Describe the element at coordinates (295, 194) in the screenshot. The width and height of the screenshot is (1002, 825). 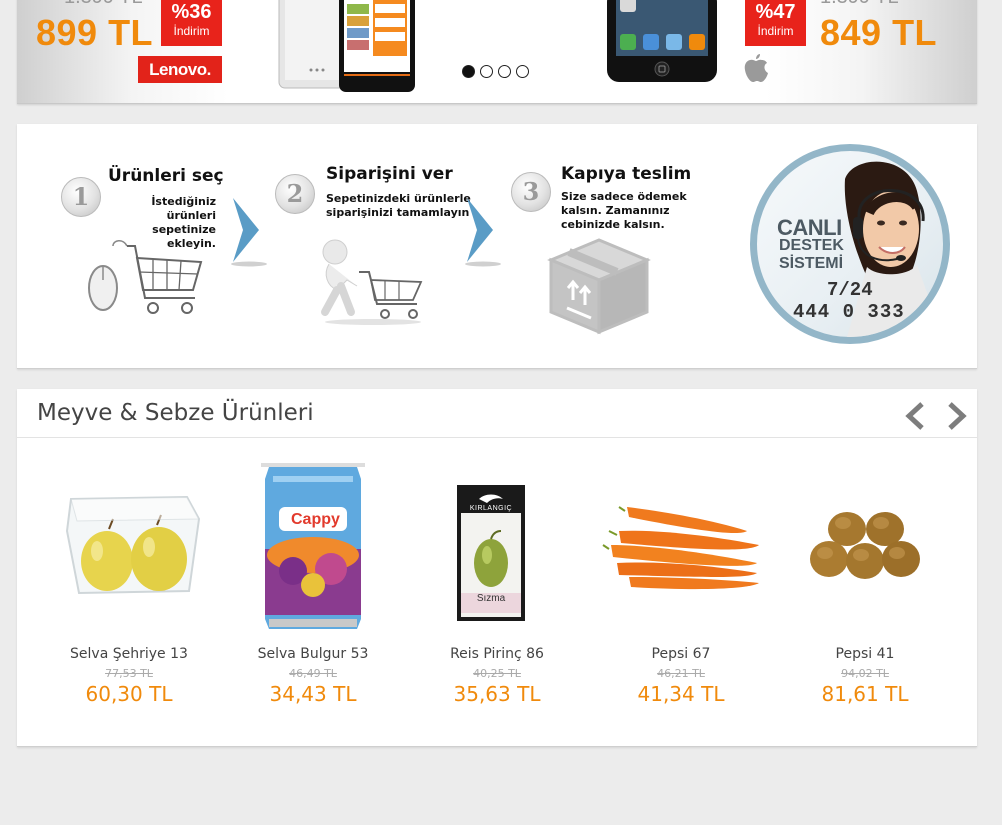
I see `step-2-number: 2` at that location.